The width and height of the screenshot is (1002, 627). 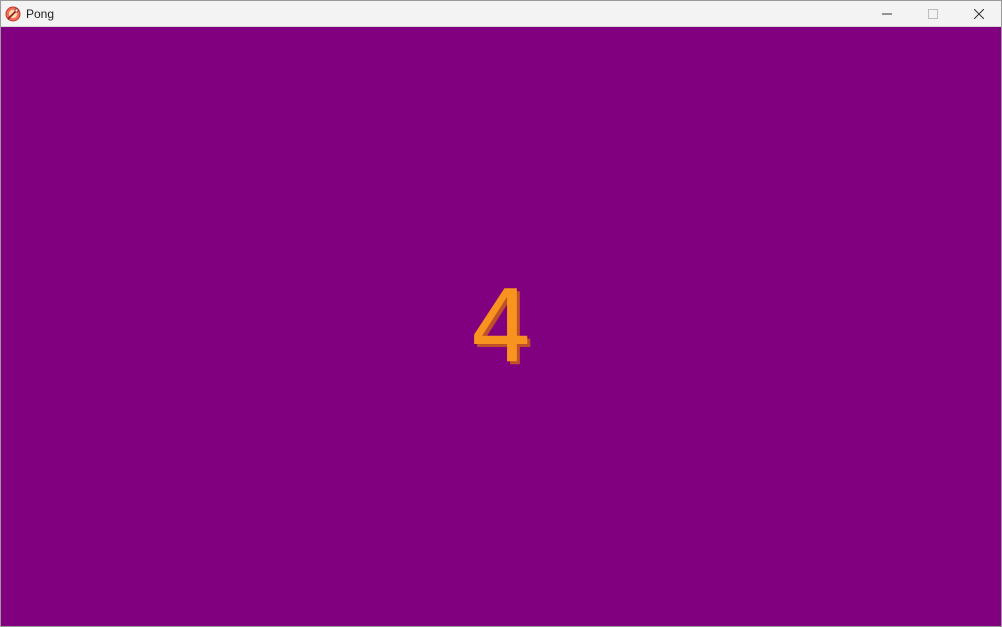 I want to click on maximize-icon, so click(x=933, y=14).